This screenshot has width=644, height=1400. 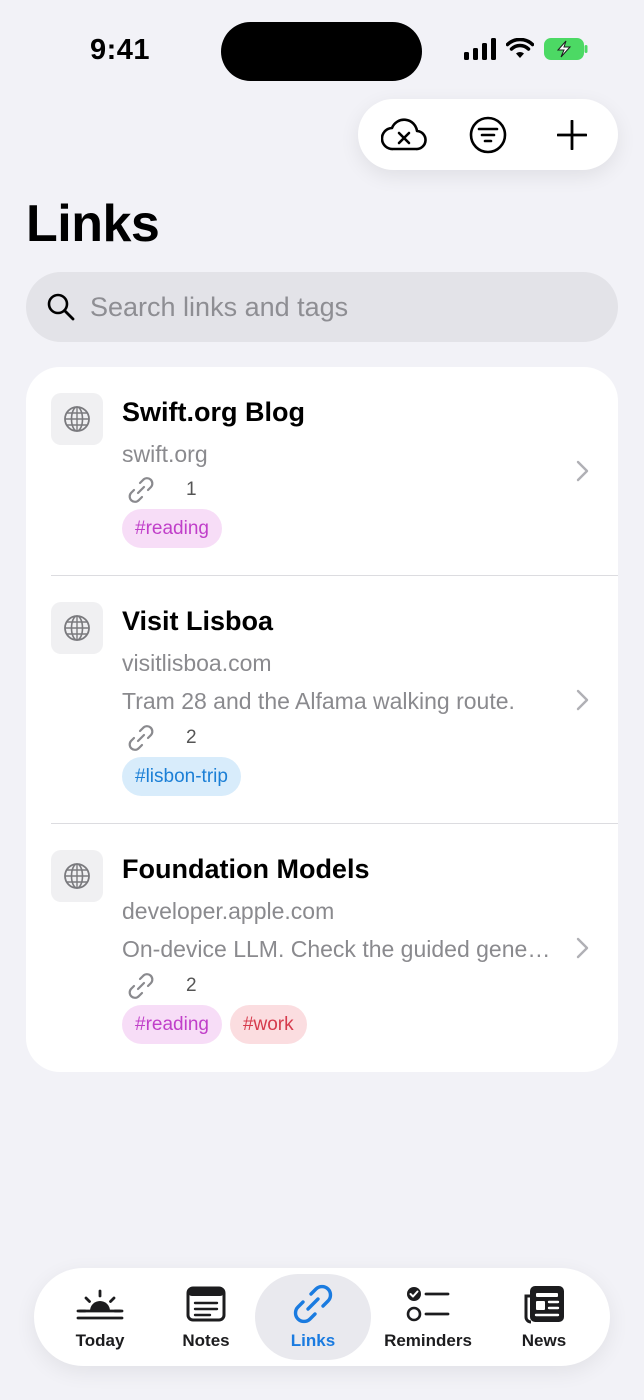 What do you see at coordinates (428, 1340) in the screenshot?
I see `tab-label: Reminders` at bounding box center [428, 1340].